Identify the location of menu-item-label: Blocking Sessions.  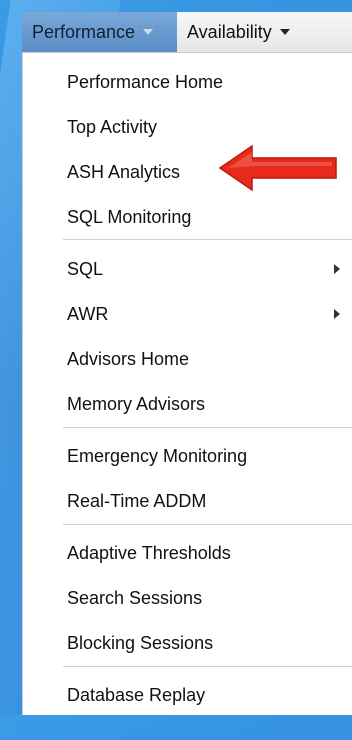
(140, 642).